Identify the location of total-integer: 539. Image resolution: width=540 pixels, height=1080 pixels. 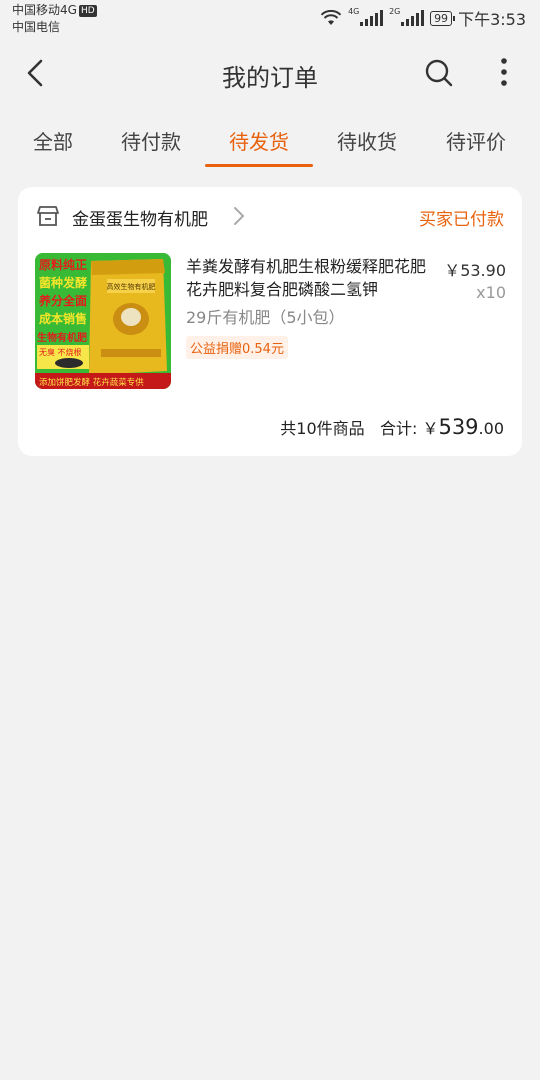
(458, 427).